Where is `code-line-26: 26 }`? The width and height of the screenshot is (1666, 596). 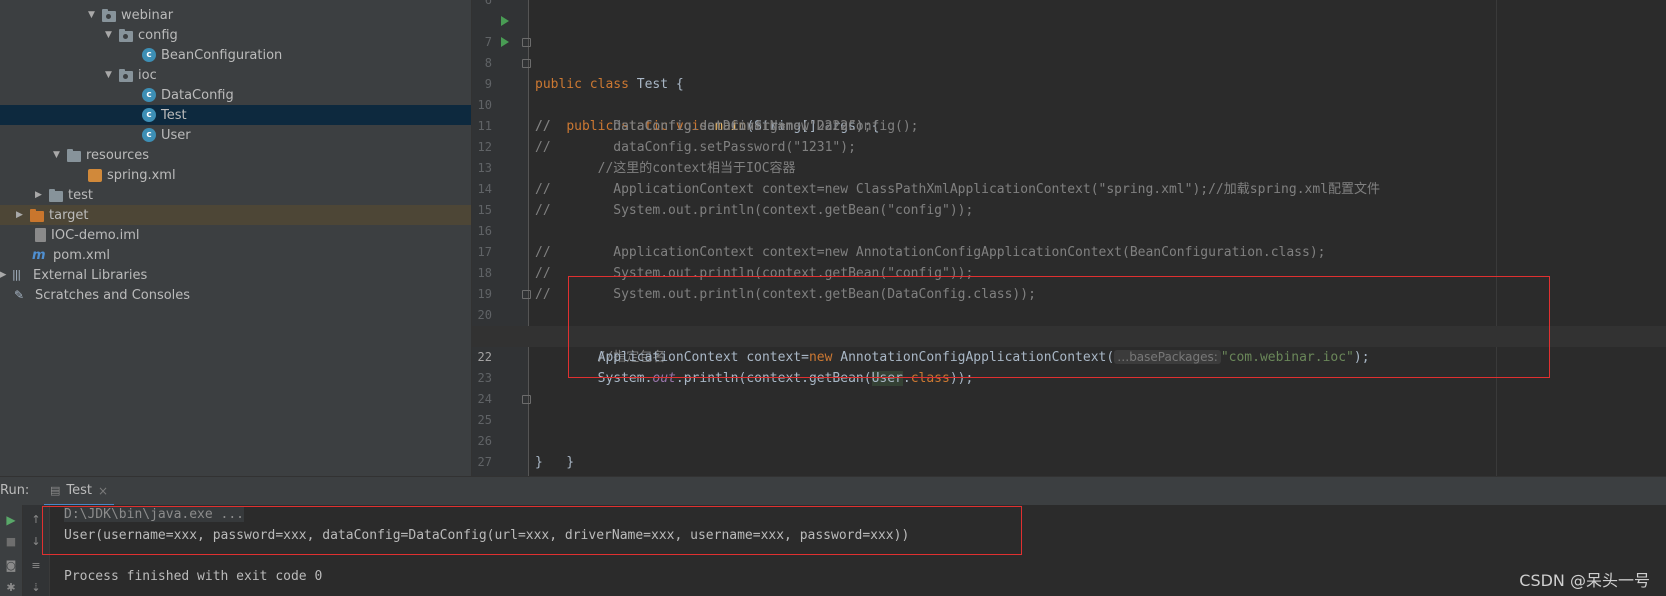 code-line-26: 26 } is located at coordinates (1069, 440).